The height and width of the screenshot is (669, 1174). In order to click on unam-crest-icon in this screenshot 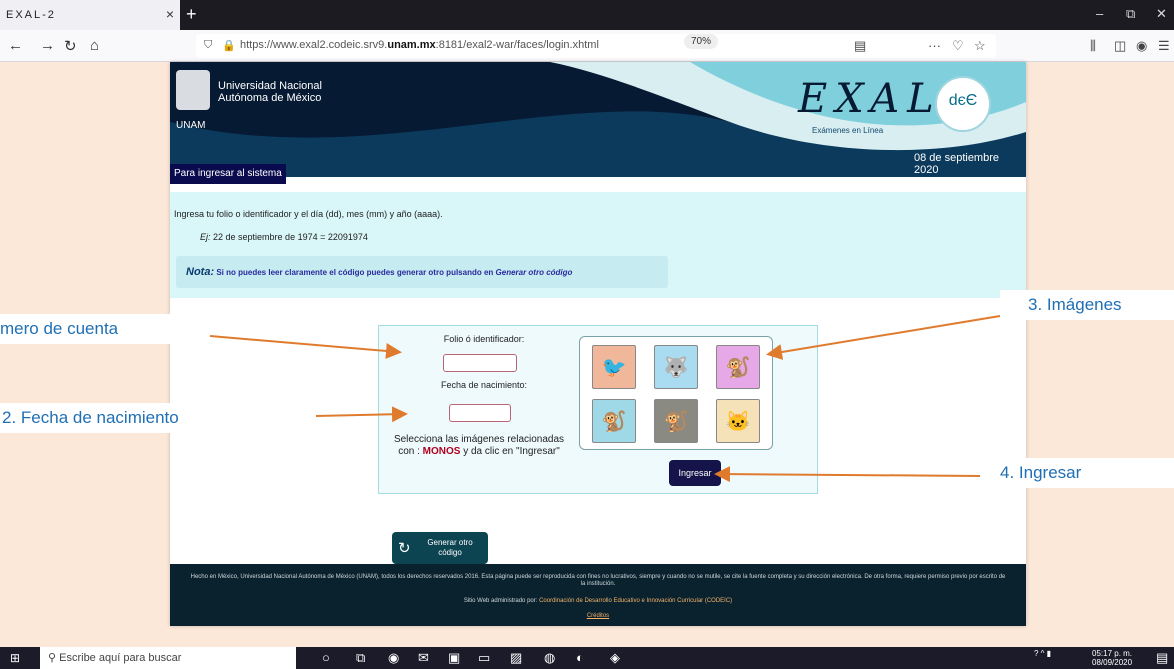, I will do `click(193, 90)`.